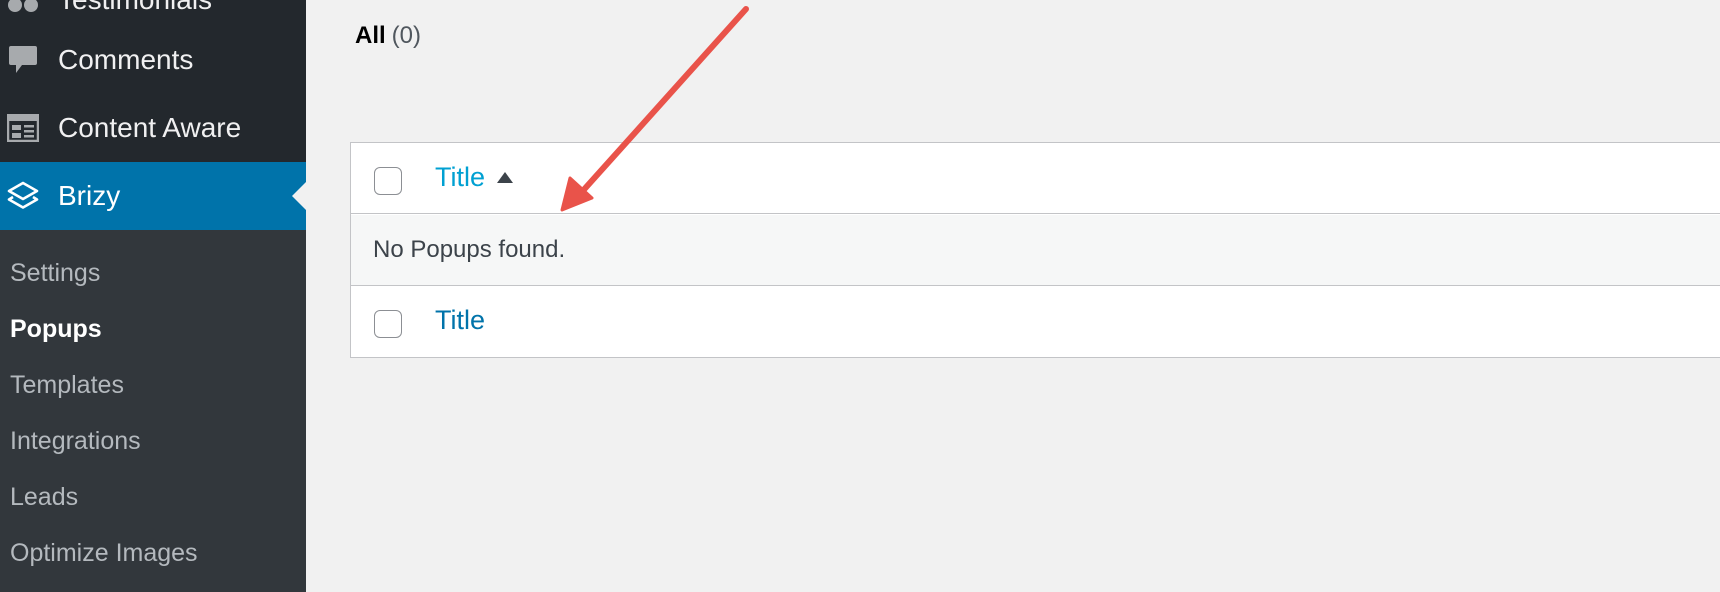 This screenshot has width=1720, height=592. What do you see at coordinates (460, 320) in the screenshot?
I see `title-column-footer-link: Title` at bounding box center [460, 320].